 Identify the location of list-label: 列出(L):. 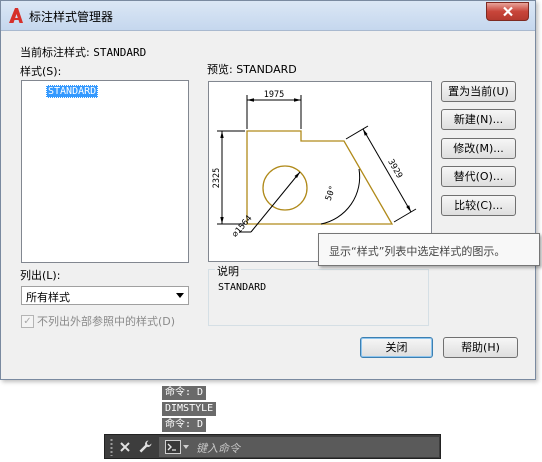
(40, 275).